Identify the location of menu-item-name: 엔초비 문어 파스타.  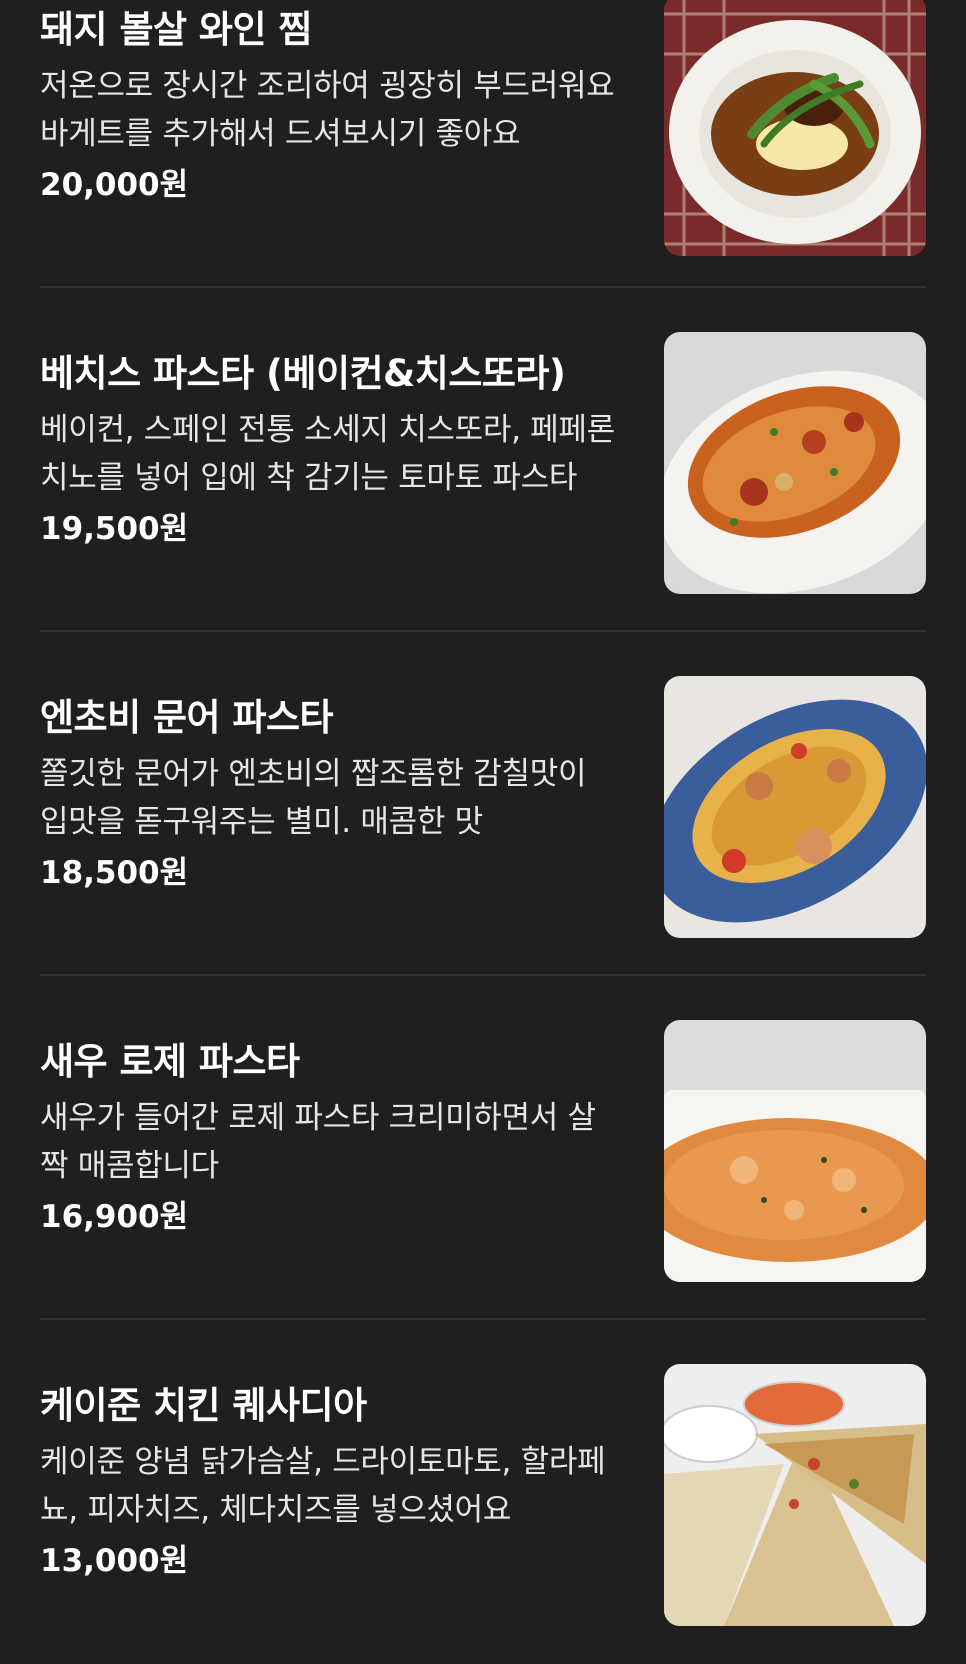
(187, 717).